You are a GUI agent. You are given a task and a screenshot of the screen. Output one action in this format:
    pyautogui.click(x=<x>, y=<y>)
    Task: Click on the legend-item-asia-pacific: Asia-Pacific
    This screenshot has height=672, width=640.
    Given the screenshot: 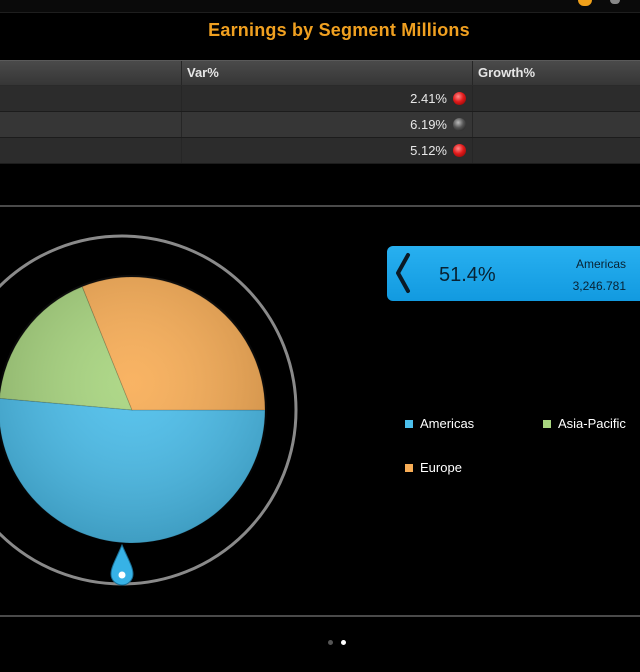 What is the action you would take?
    pyautogui.click(x=584, y=423)
    